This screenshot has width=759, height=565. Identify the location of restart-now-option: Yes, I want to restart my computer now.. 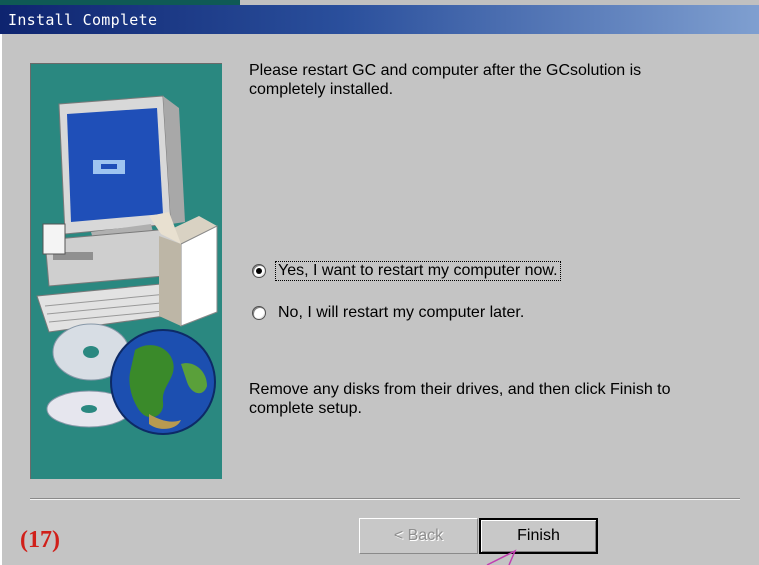
(406, 271).